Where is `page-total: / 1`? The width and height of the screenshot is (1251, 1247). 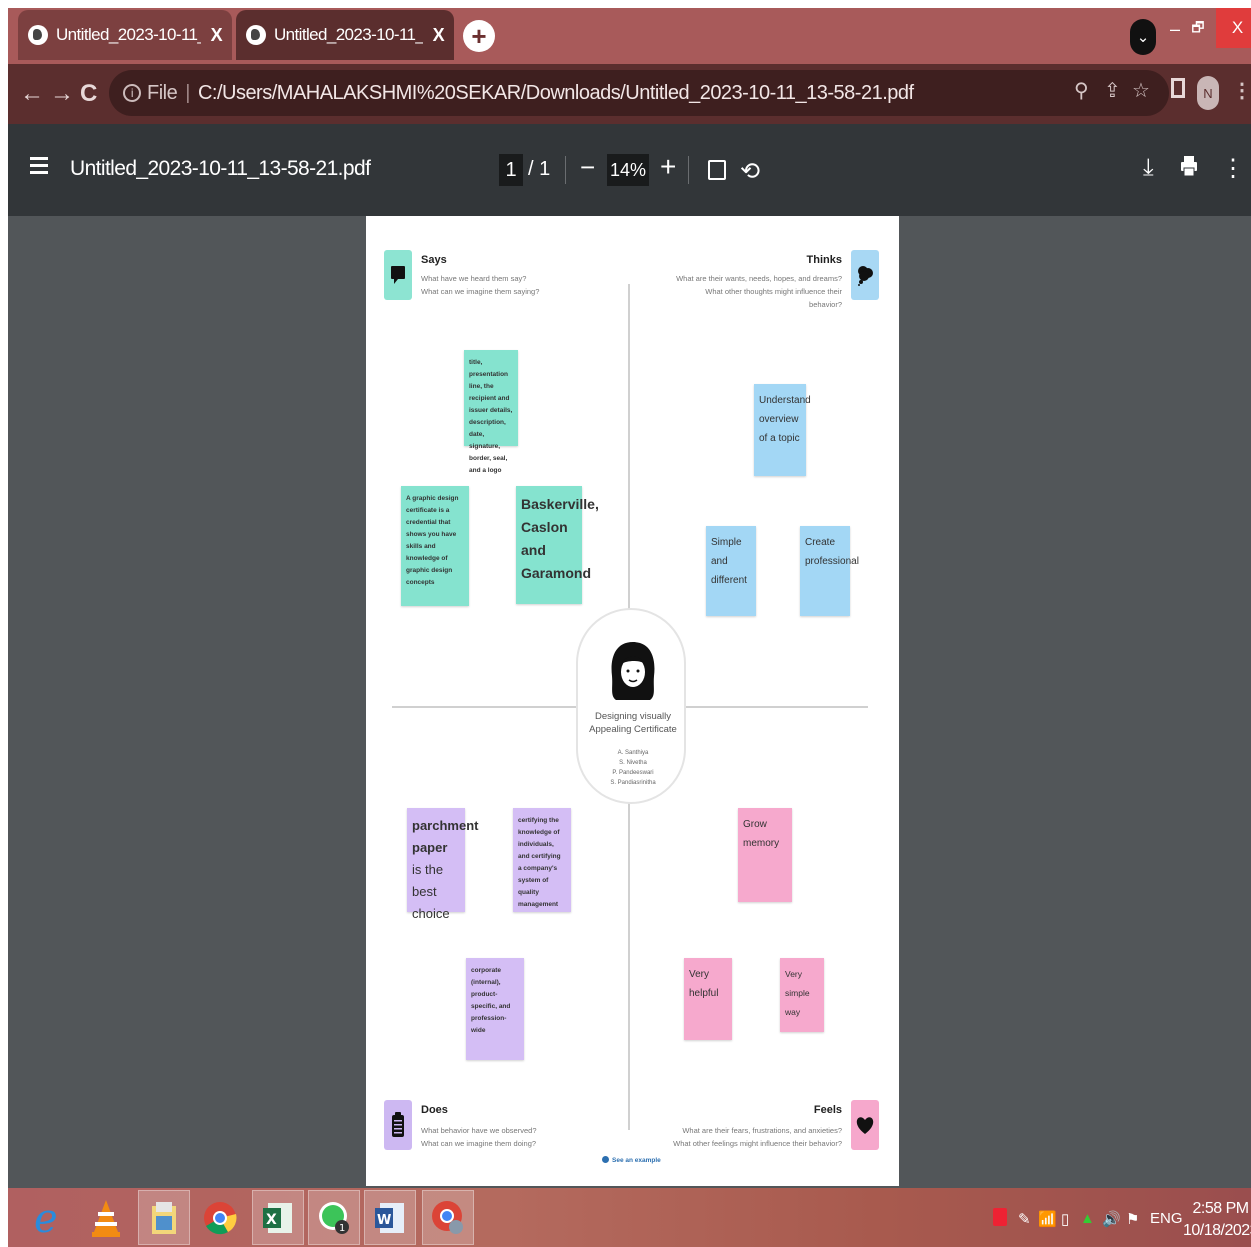
page-total: / 1 is located at coordinates (539, 169).